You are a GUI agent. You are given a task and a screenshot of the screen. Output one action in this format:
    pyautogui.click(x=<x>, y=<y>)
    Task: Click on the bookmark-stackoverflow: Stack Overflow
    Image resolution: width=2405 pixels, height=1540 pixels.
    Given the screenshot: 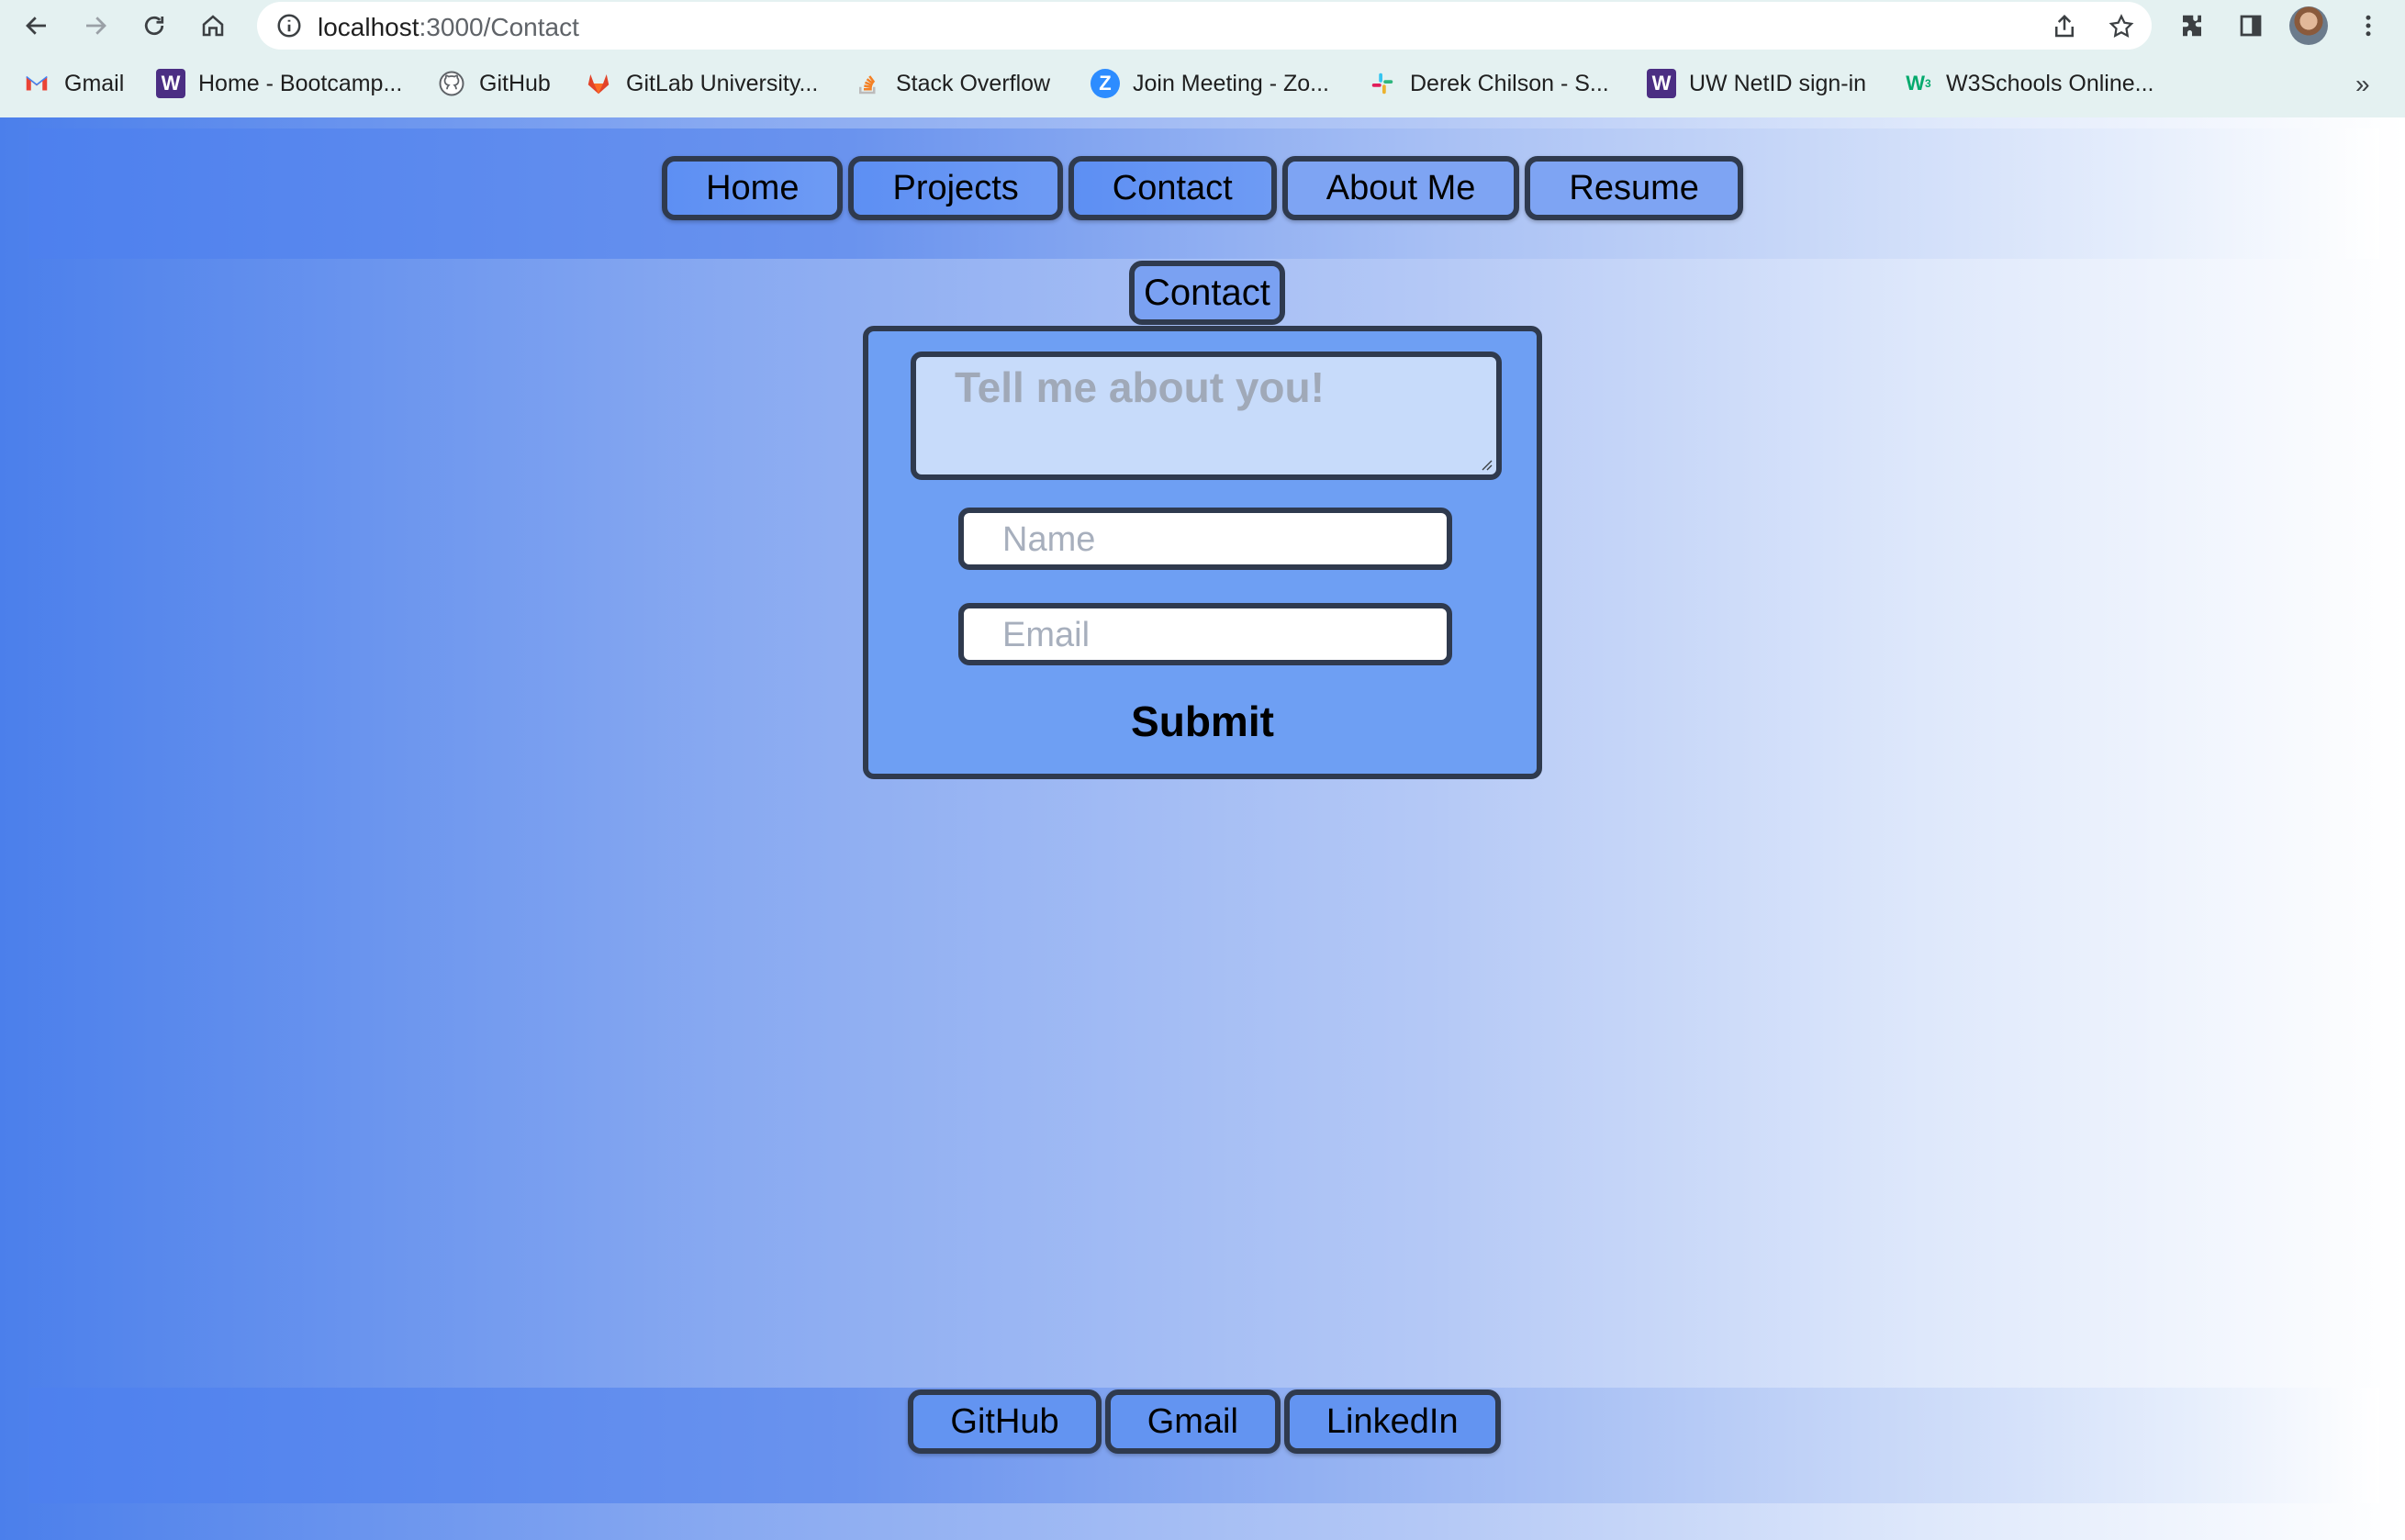 What is the action you would take?
    pyautogui.click(x=952, y=83)
    